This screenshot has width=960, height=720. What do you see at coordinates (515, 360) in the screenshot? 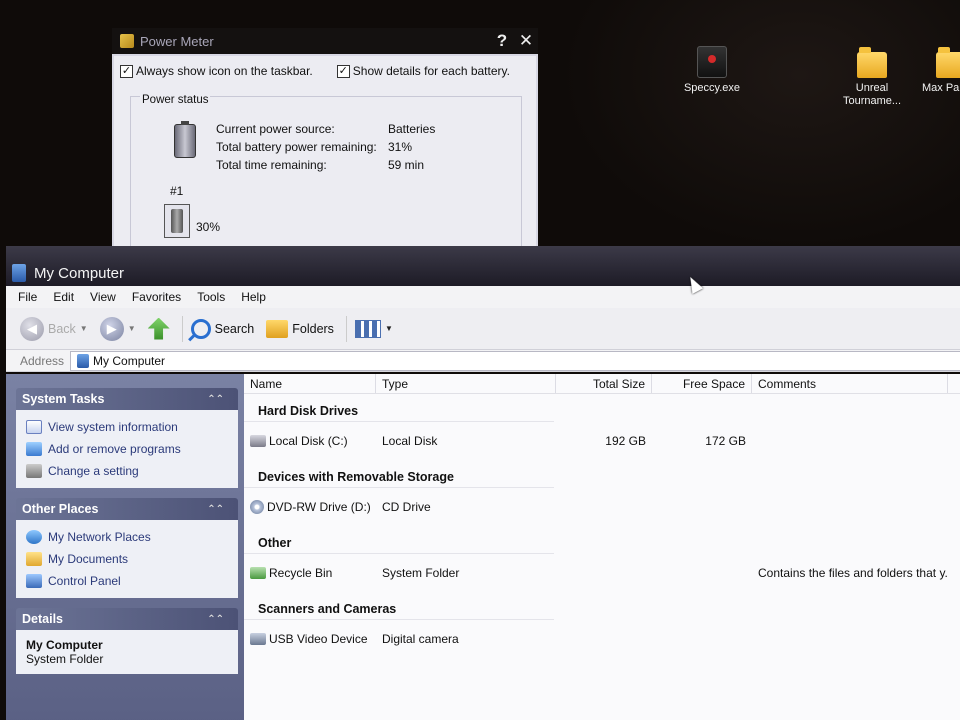
I see `address-field: My Computer` at bounding box center [515, 360].